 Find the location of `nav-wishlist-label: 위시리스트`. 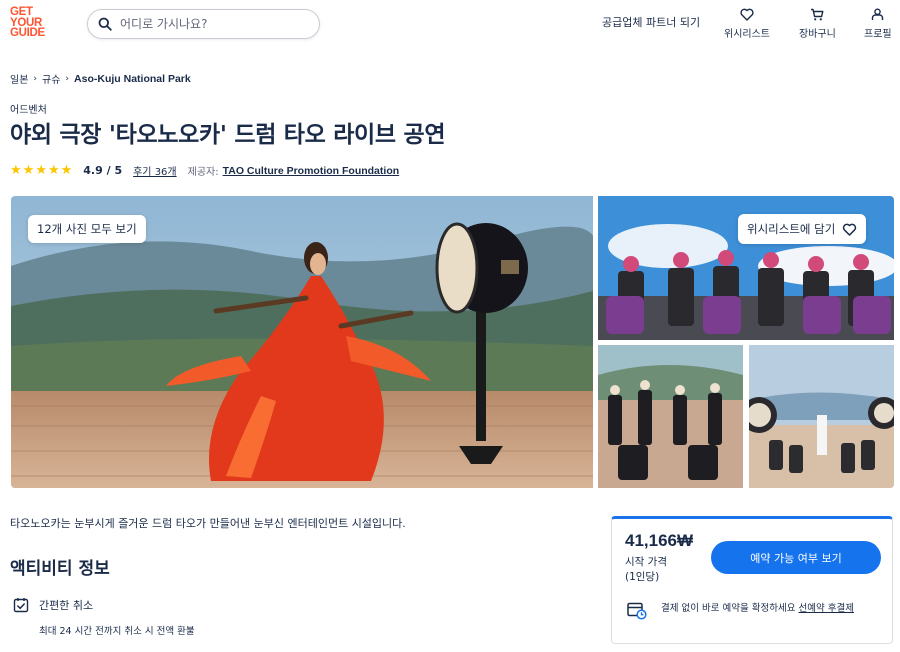

nav-wishlist-label: 위시리스트 is located at coordinates (747, 34).